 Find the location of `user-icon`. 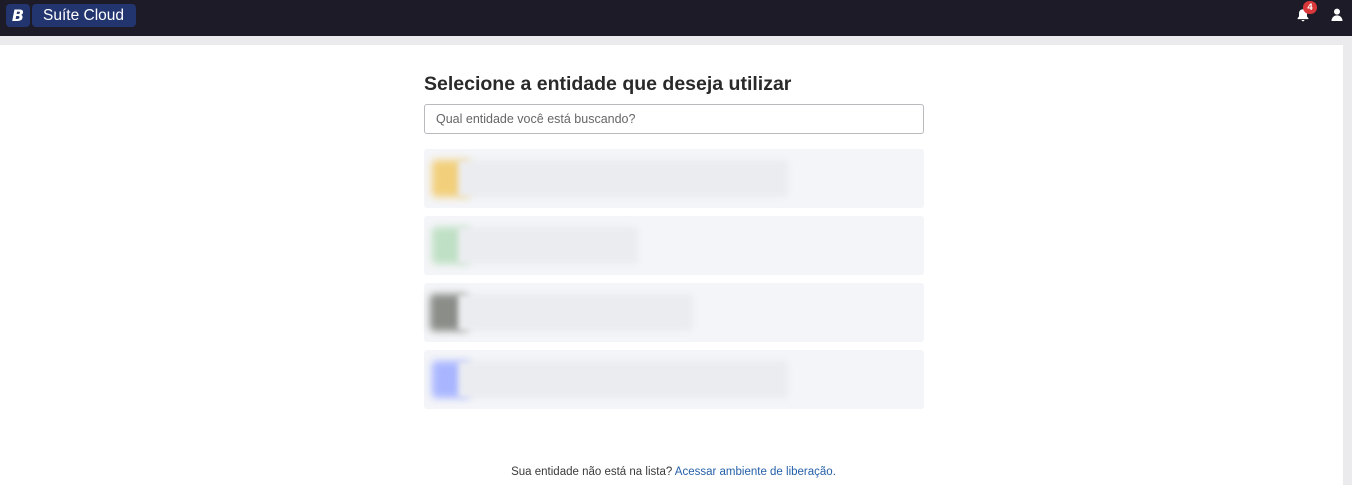

user-icon is located at coordinates (1337, 14).